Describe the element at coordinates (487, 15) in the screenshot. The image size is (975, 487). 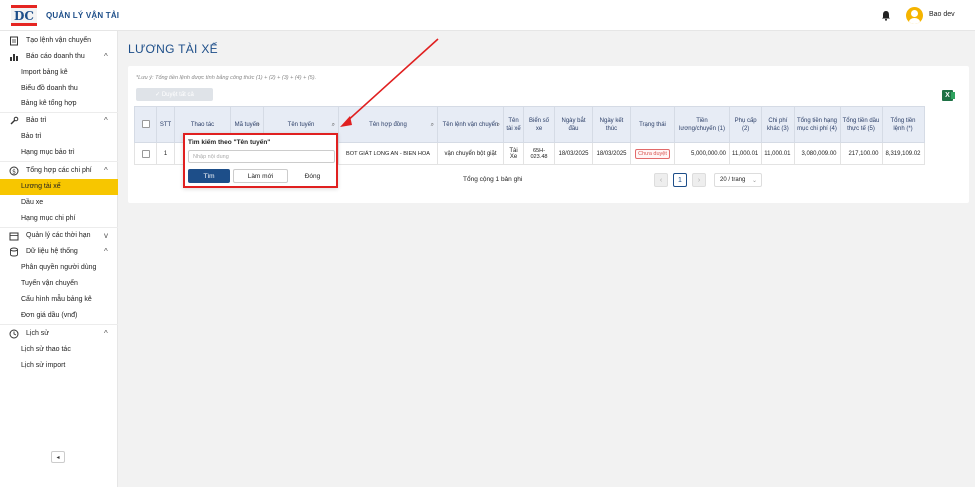
I see `top-bar: DC QUẢN LÝ VẬN TẢI Bao dev` at that location.